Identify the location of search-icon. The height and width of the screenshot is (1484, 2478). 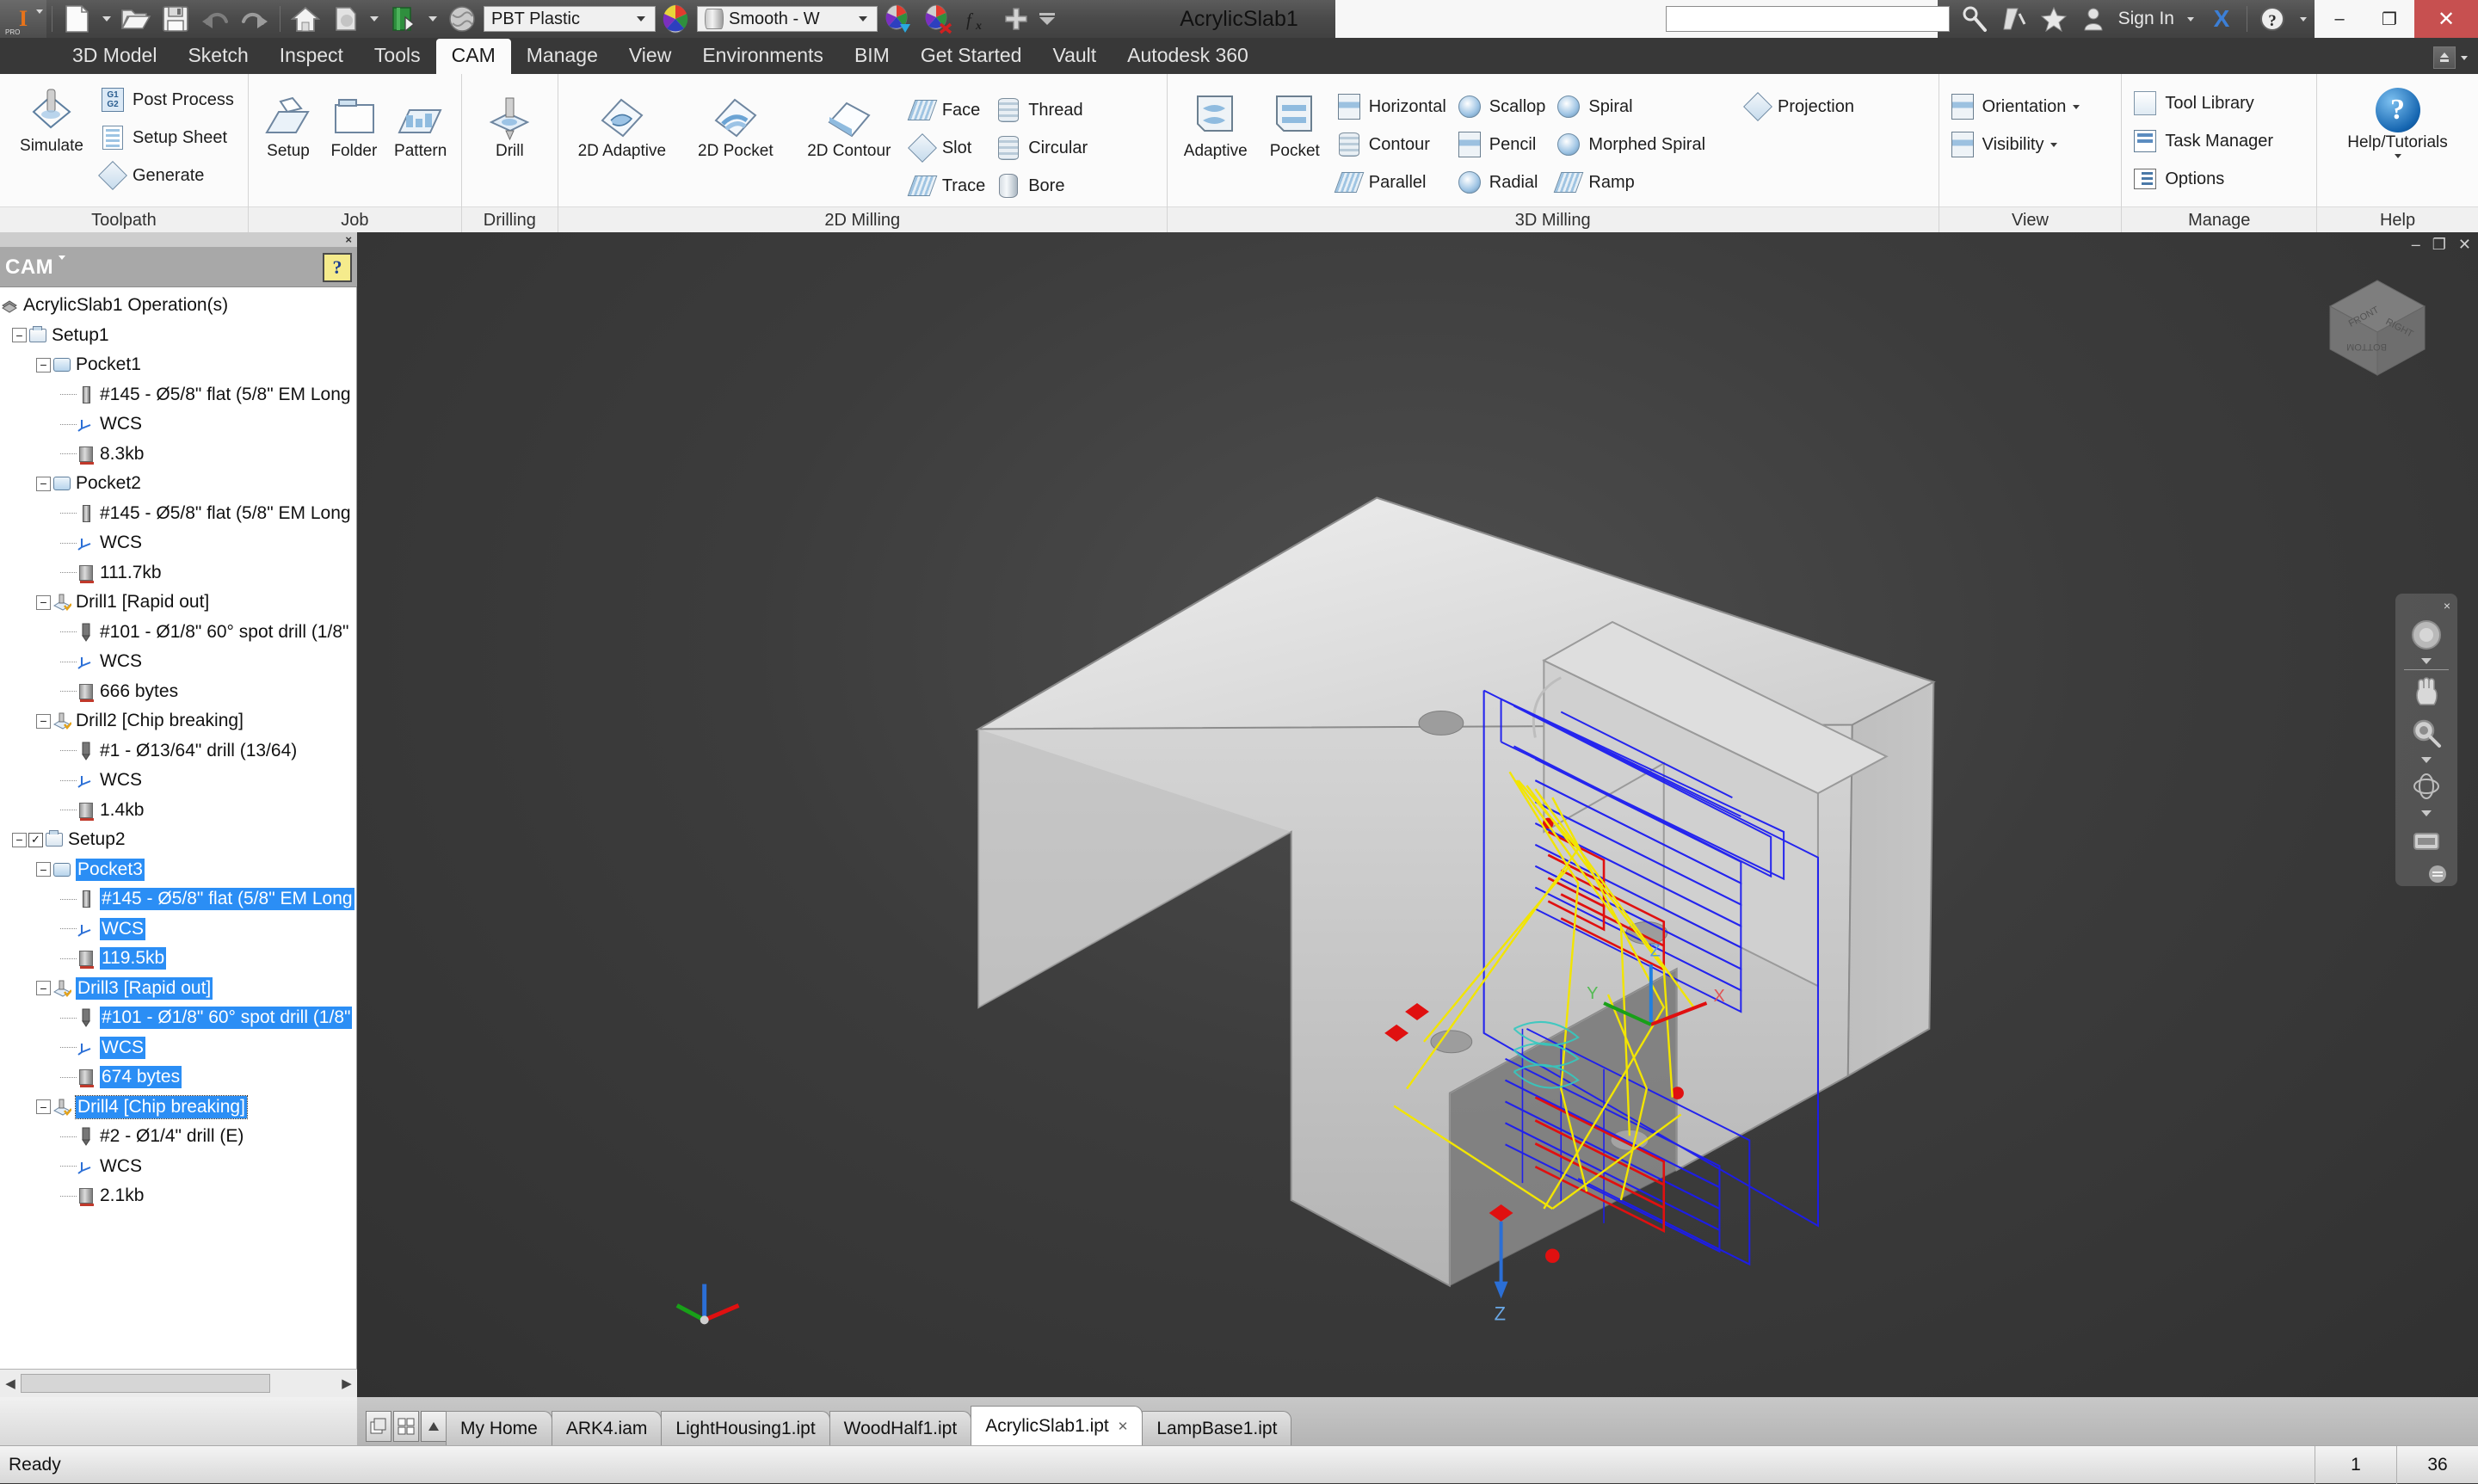
(1975, 19).